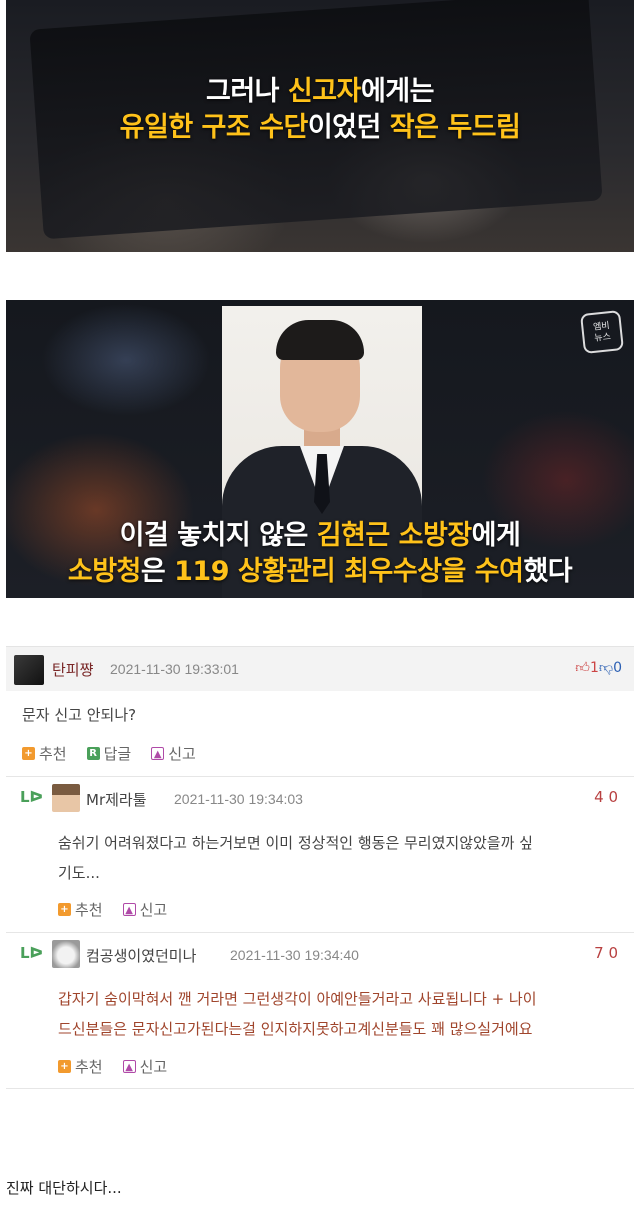 Image resolution: width=640 pixels, height=1210 pixels. Describe the element at coordinates (606, 668) in the screenshot. I see `thumbs-down-icon: 👎︎` at that location.